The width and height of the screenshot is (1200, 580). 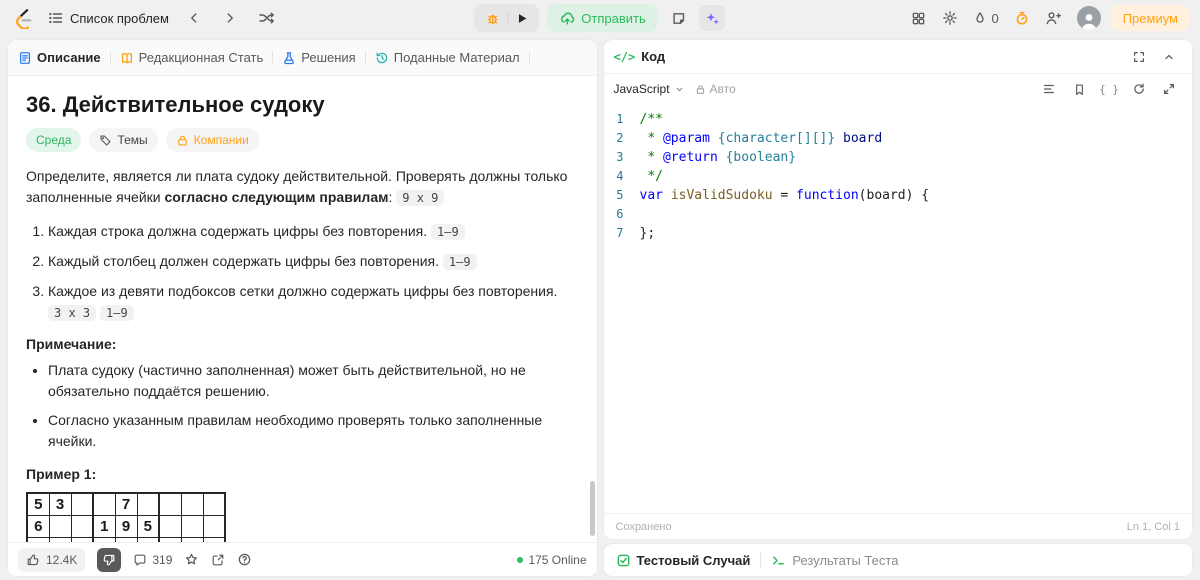 I want to click on tab-label: Поданные Материал, so click(x=456, y=57).